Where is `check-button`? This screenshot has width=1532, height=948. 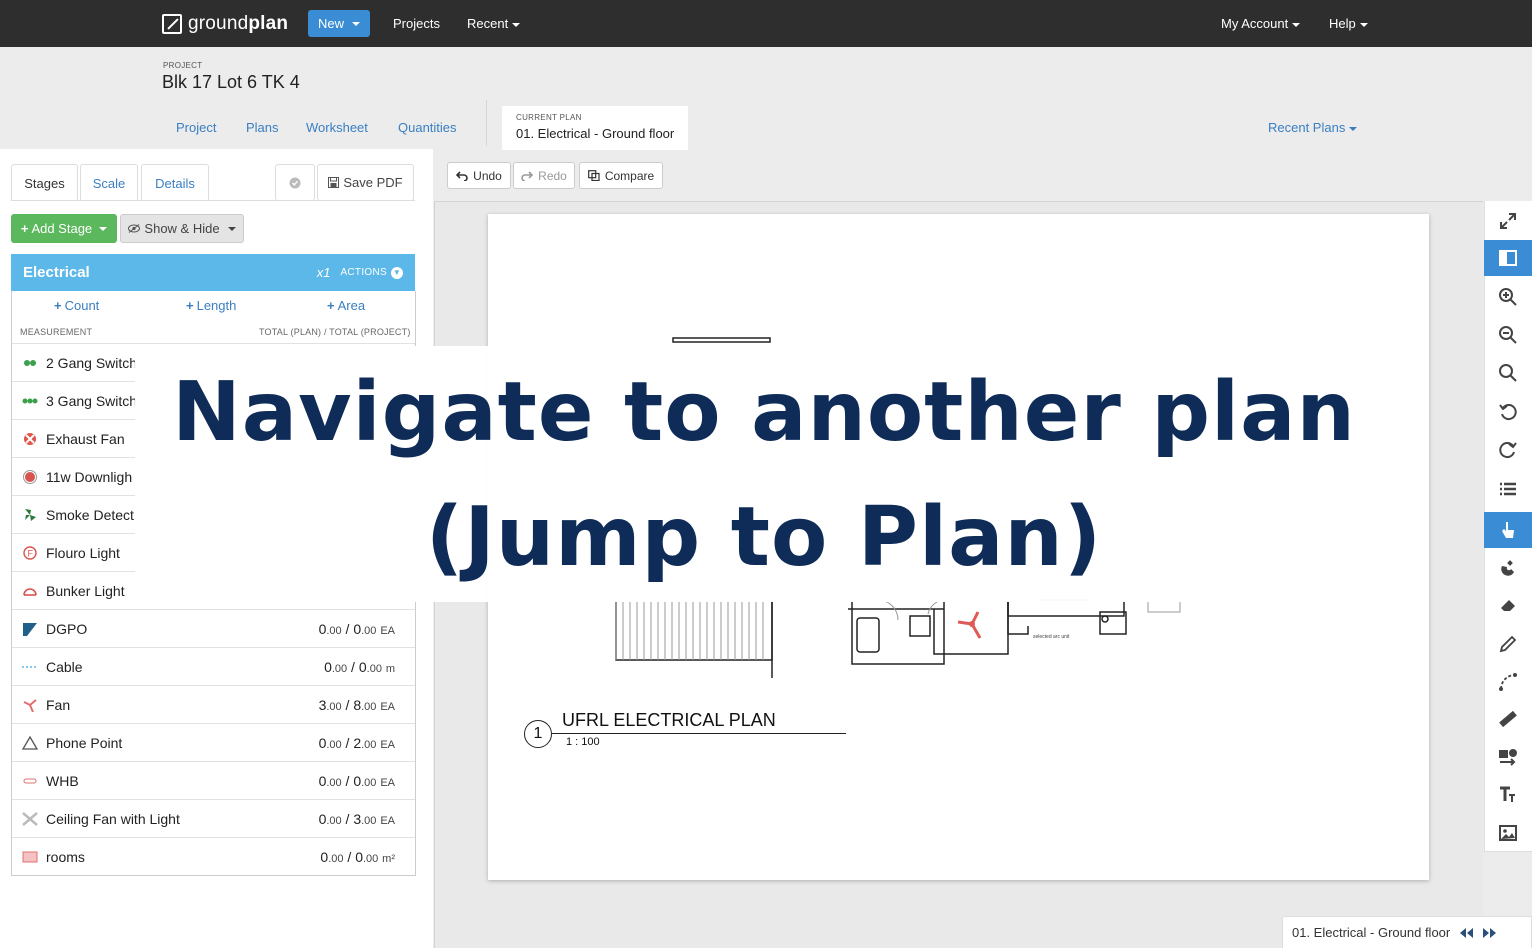 check-button is located at coordinates (295, 182).